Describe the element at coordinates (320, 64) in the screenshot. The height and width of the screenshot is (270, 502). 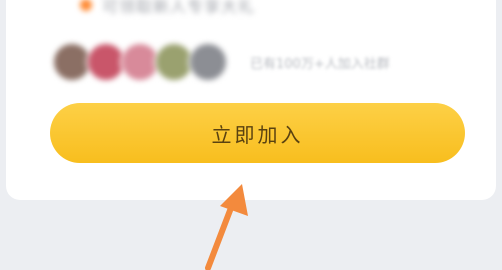
I see `joined-count-text: 已有100万+人加入社群` at that location.